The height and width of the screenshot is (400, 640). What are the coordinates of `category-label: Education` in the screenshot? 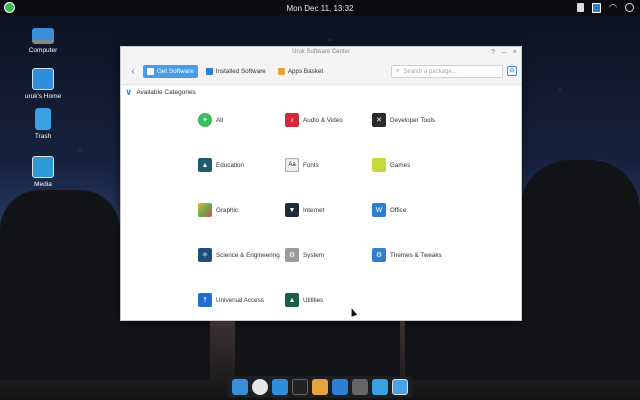 It's located at (230, 165).